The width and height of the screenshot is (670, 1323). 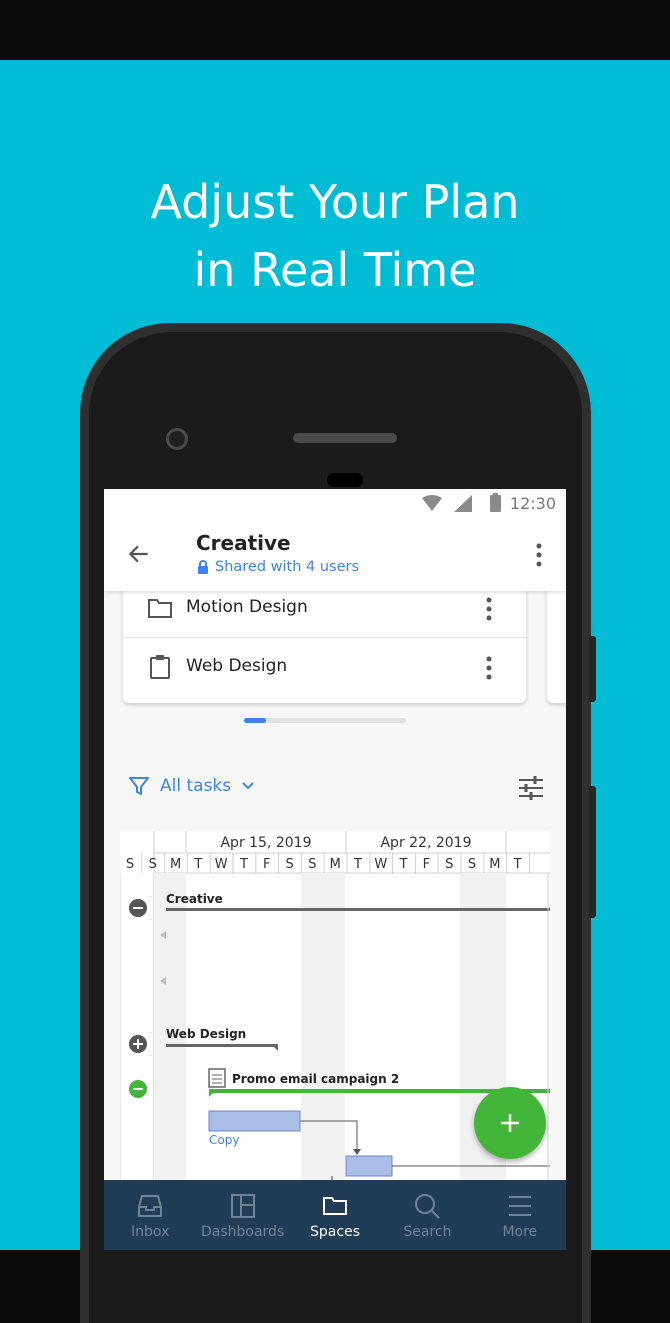 What do you see at coordinates (520, 1232) in the screenshot?
I see `nav-label: More` at bounding box center [520, 1232].